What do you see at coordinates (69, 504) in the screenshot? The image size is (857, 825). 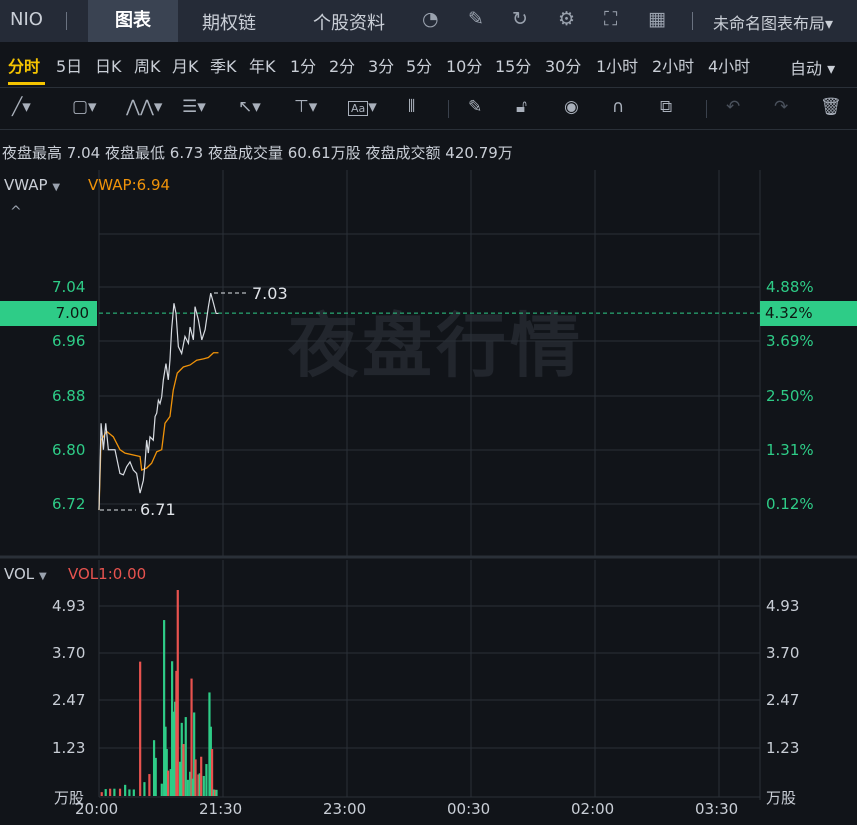 I see `price-tick: 6.72` at bounding box center [69, 504].